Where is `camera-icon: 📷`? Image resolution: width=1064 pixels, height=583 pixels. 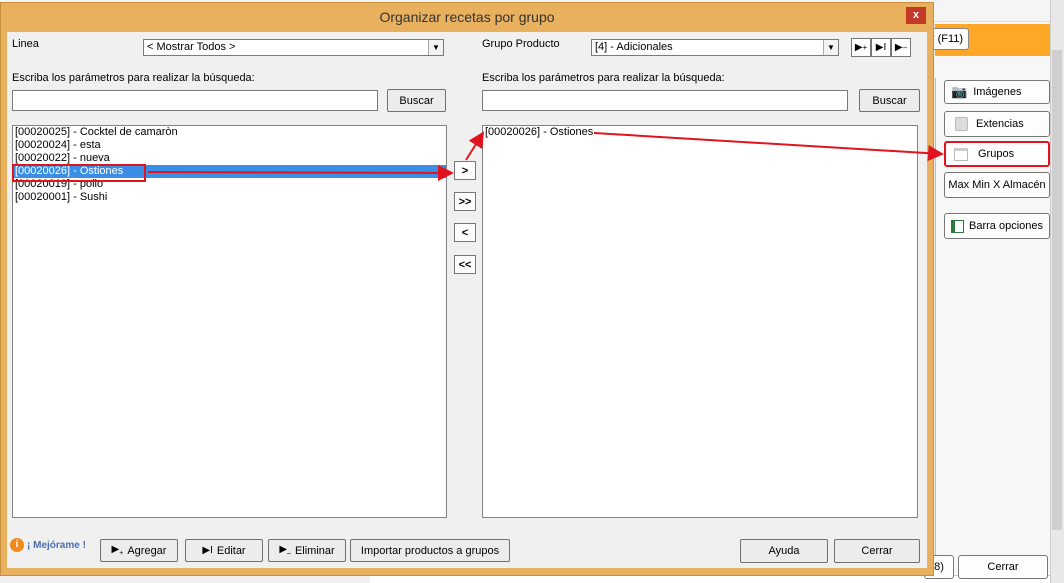 camera-icon: 📷 is located at coordinates (959, 91).